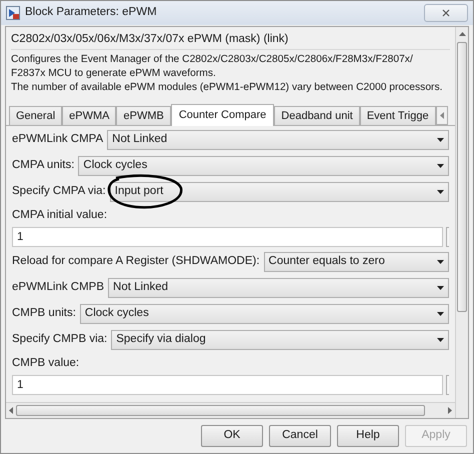 This screenshot has width=474, height=454. I want to click on parameter-label: ePWMLink CMPB, so click(58, 288).